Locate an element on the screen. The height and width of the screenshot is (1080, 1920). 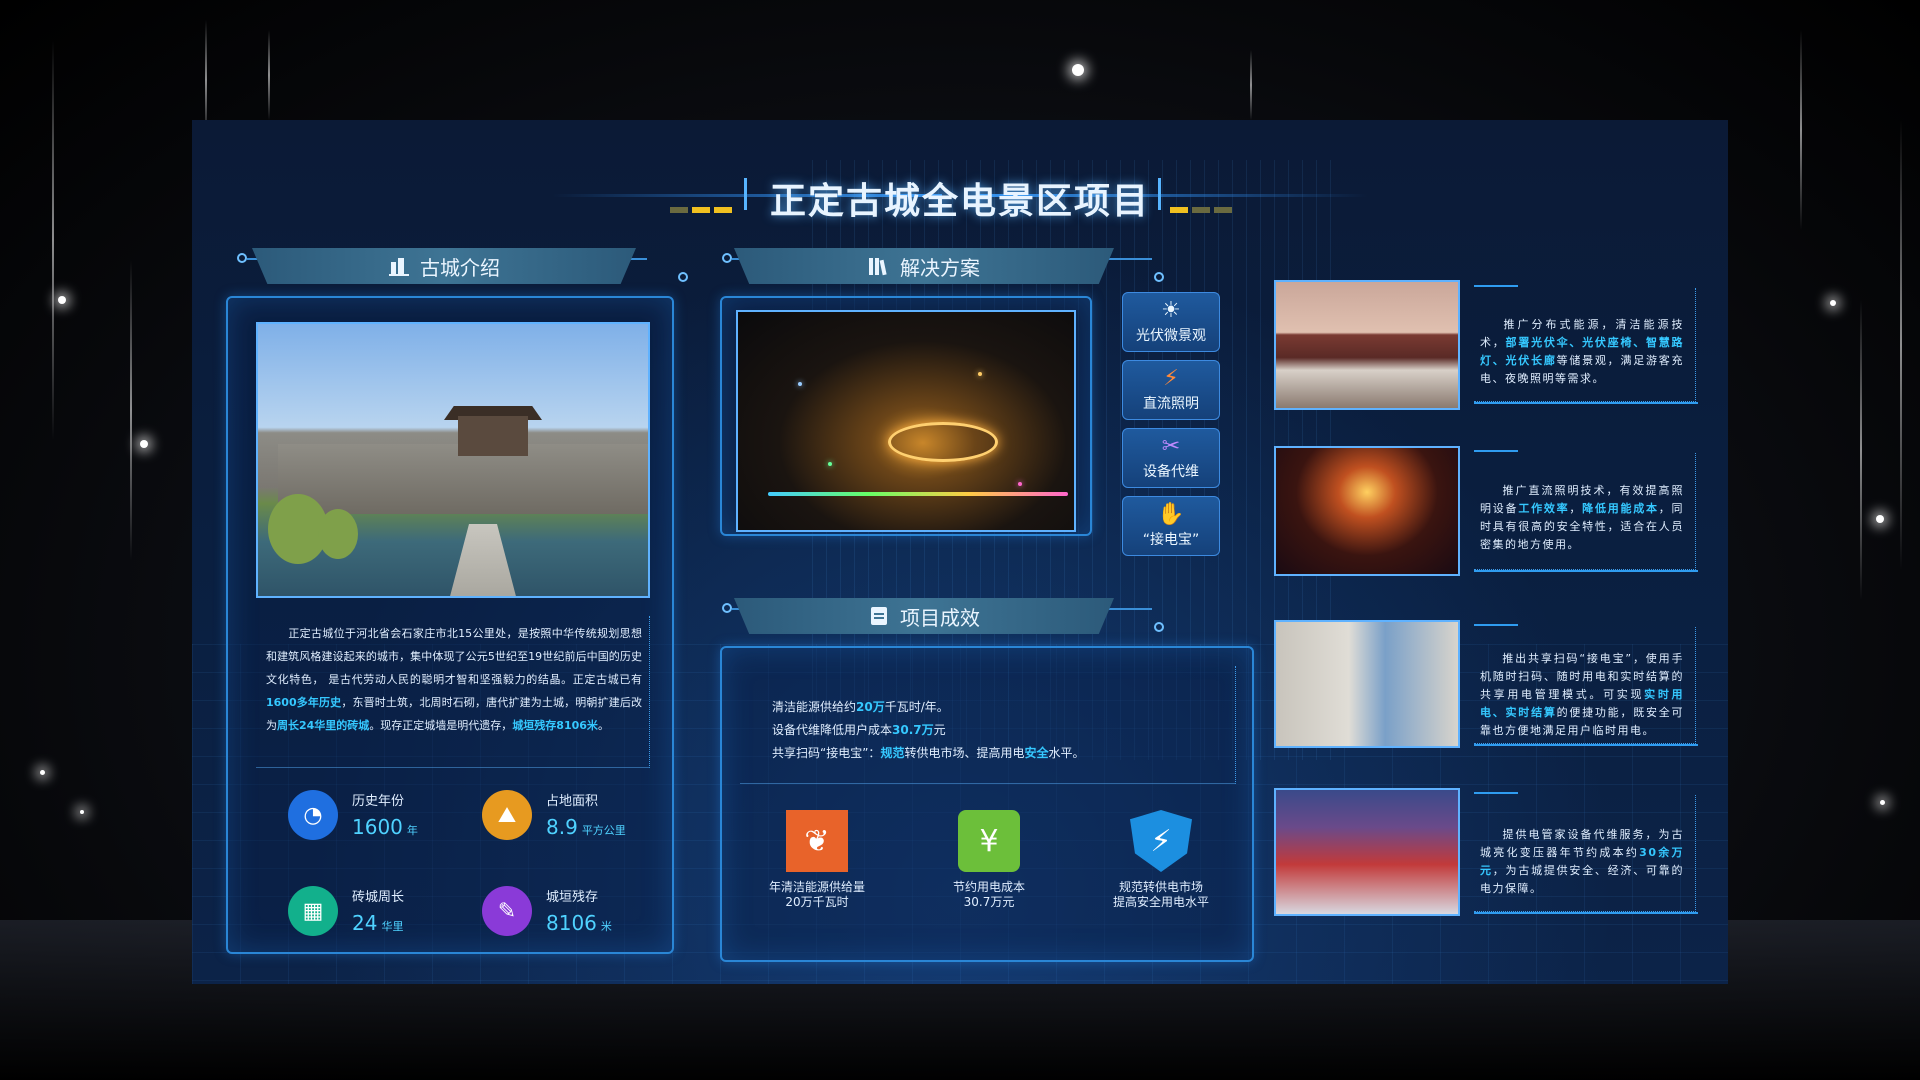
money-bag-icon: ¥ is located at coordinates (989, 841).